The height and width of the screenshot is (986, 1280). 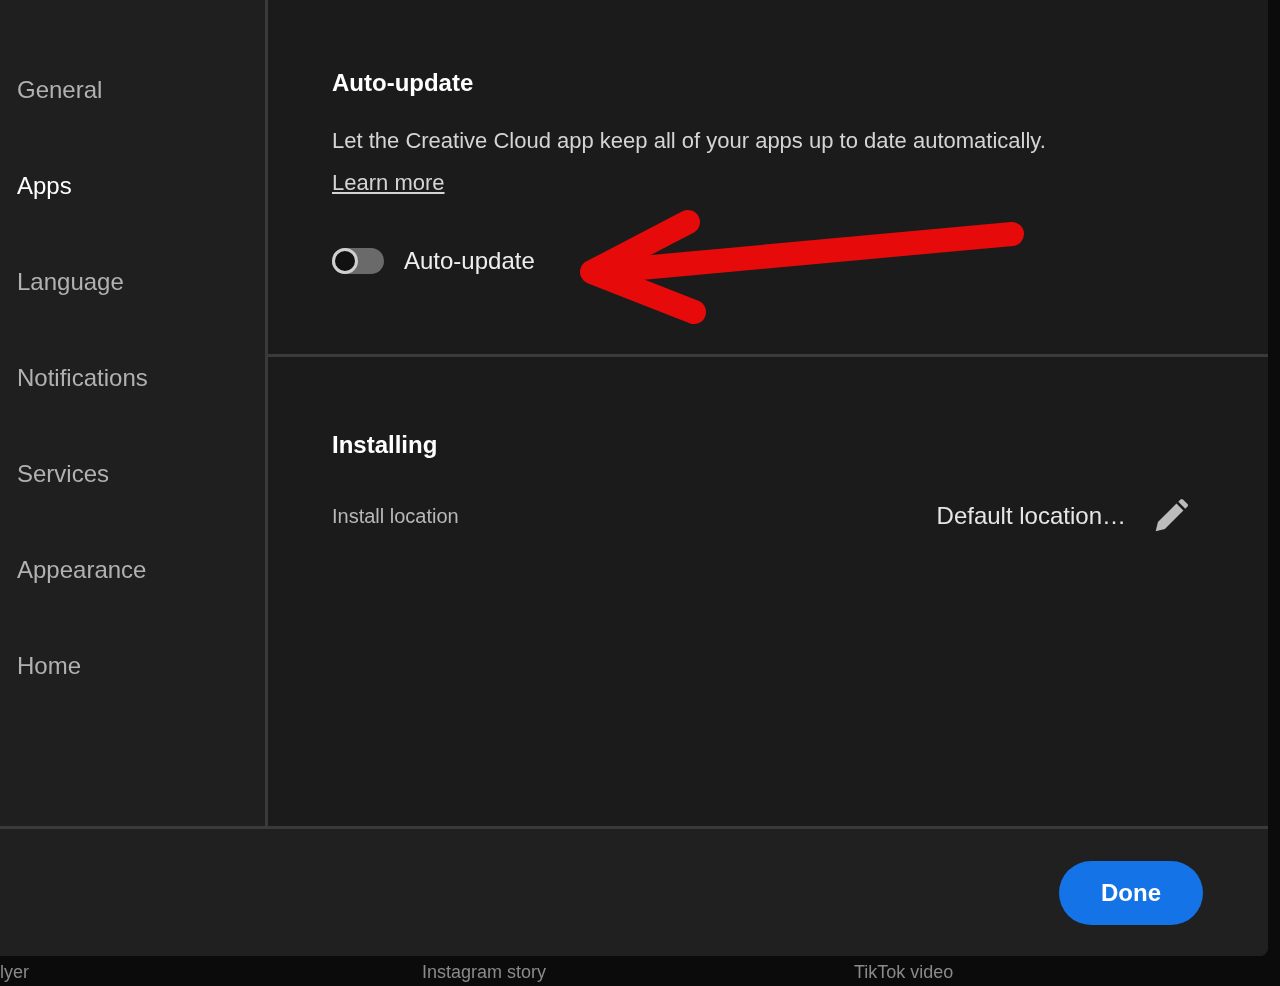 I want to click on toggle-label: Auto-update, so click(x=469, y=261).